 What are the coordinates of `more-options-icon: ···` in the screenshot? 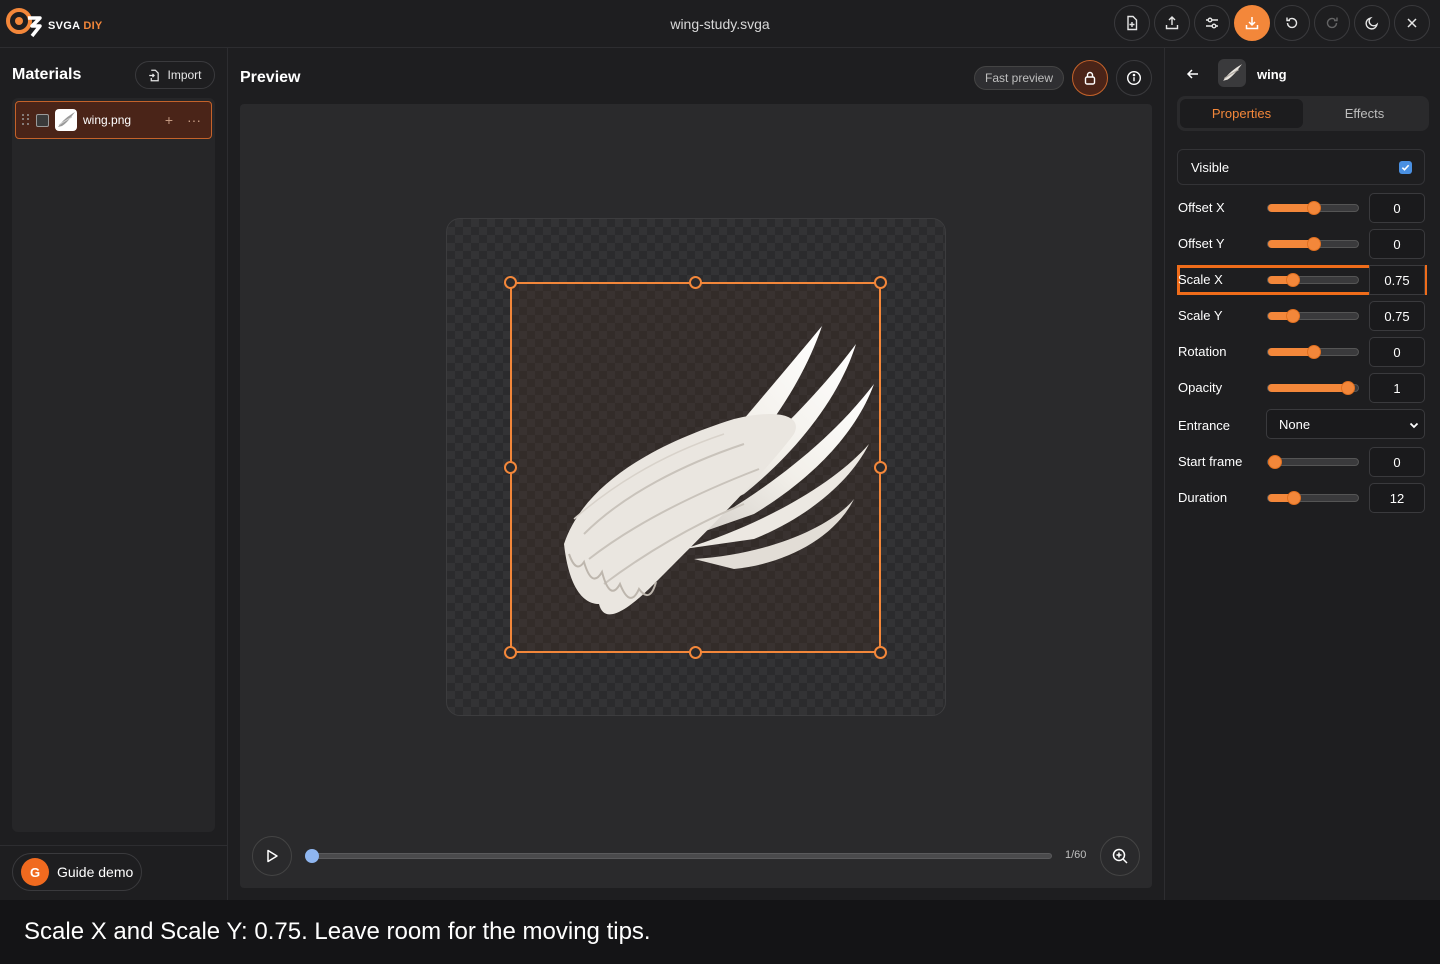 It's located at (194, 120).